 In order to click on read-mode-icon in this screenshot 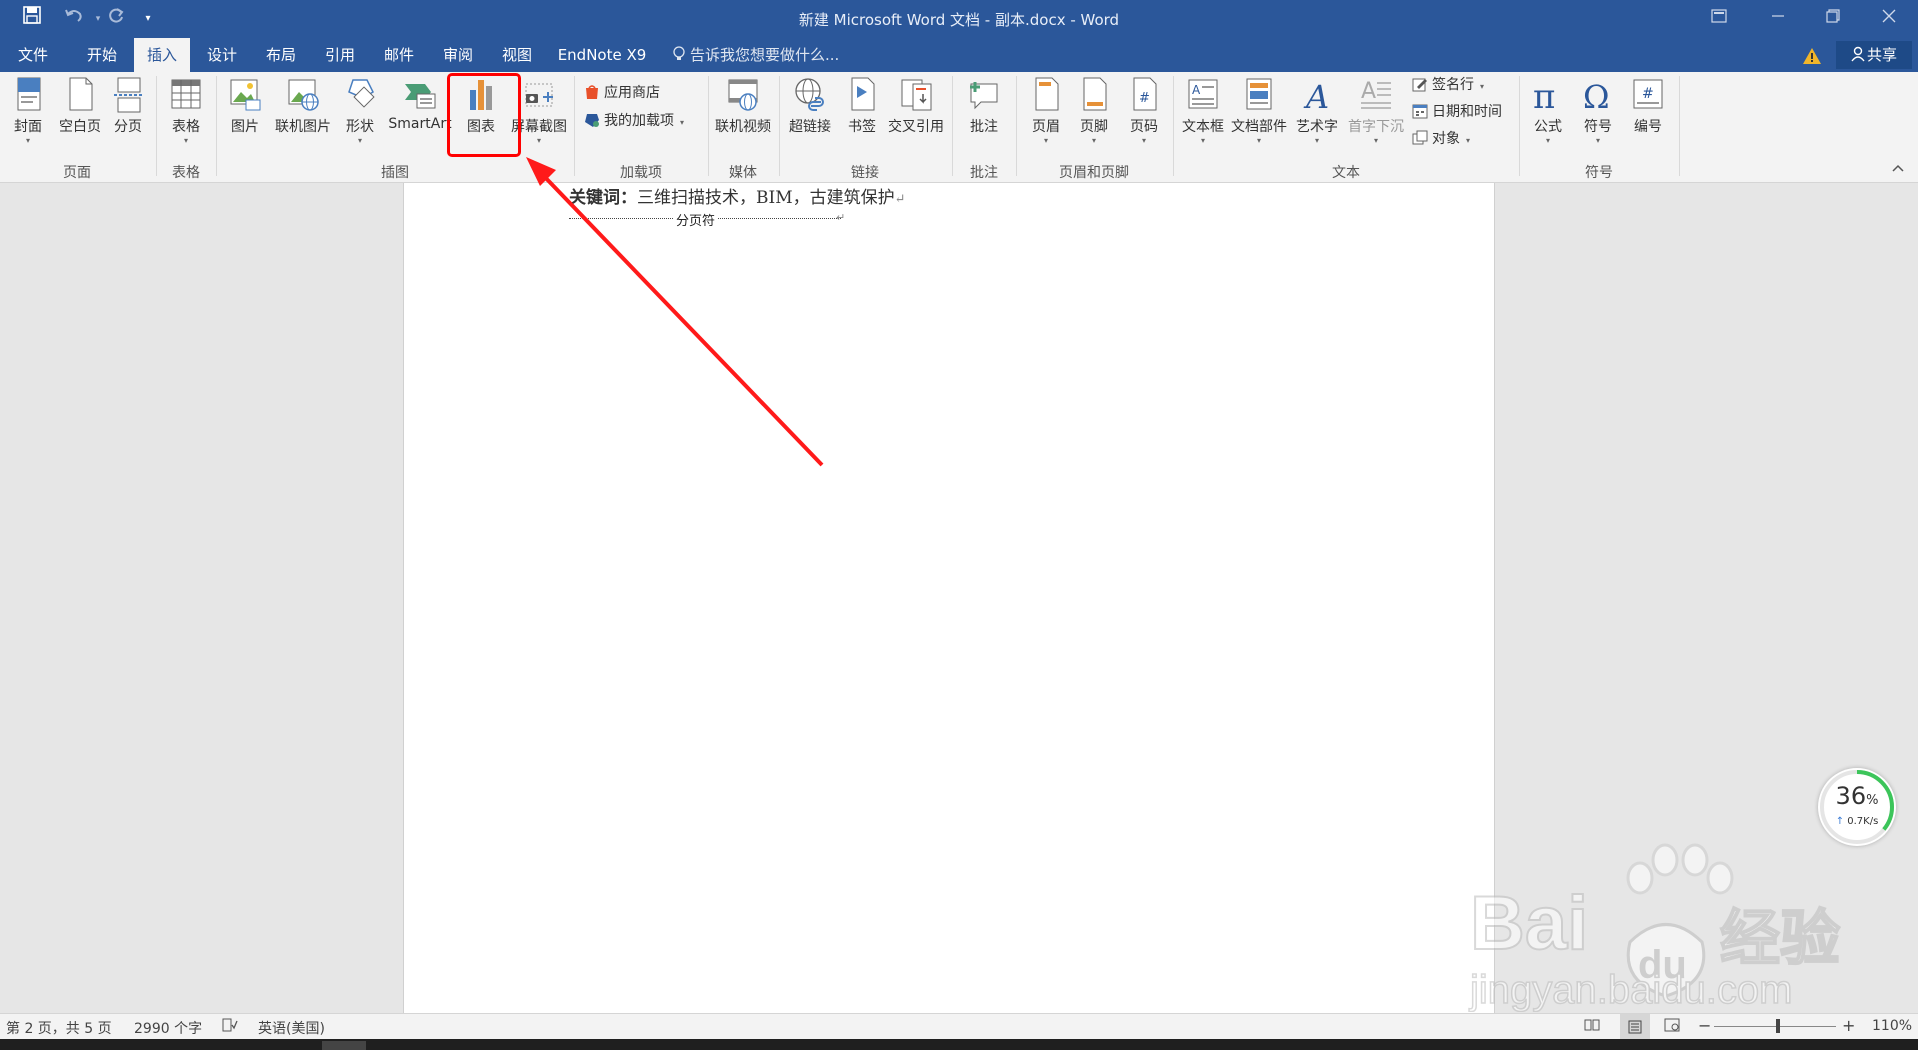, I will do `click(1592, 1027)`.